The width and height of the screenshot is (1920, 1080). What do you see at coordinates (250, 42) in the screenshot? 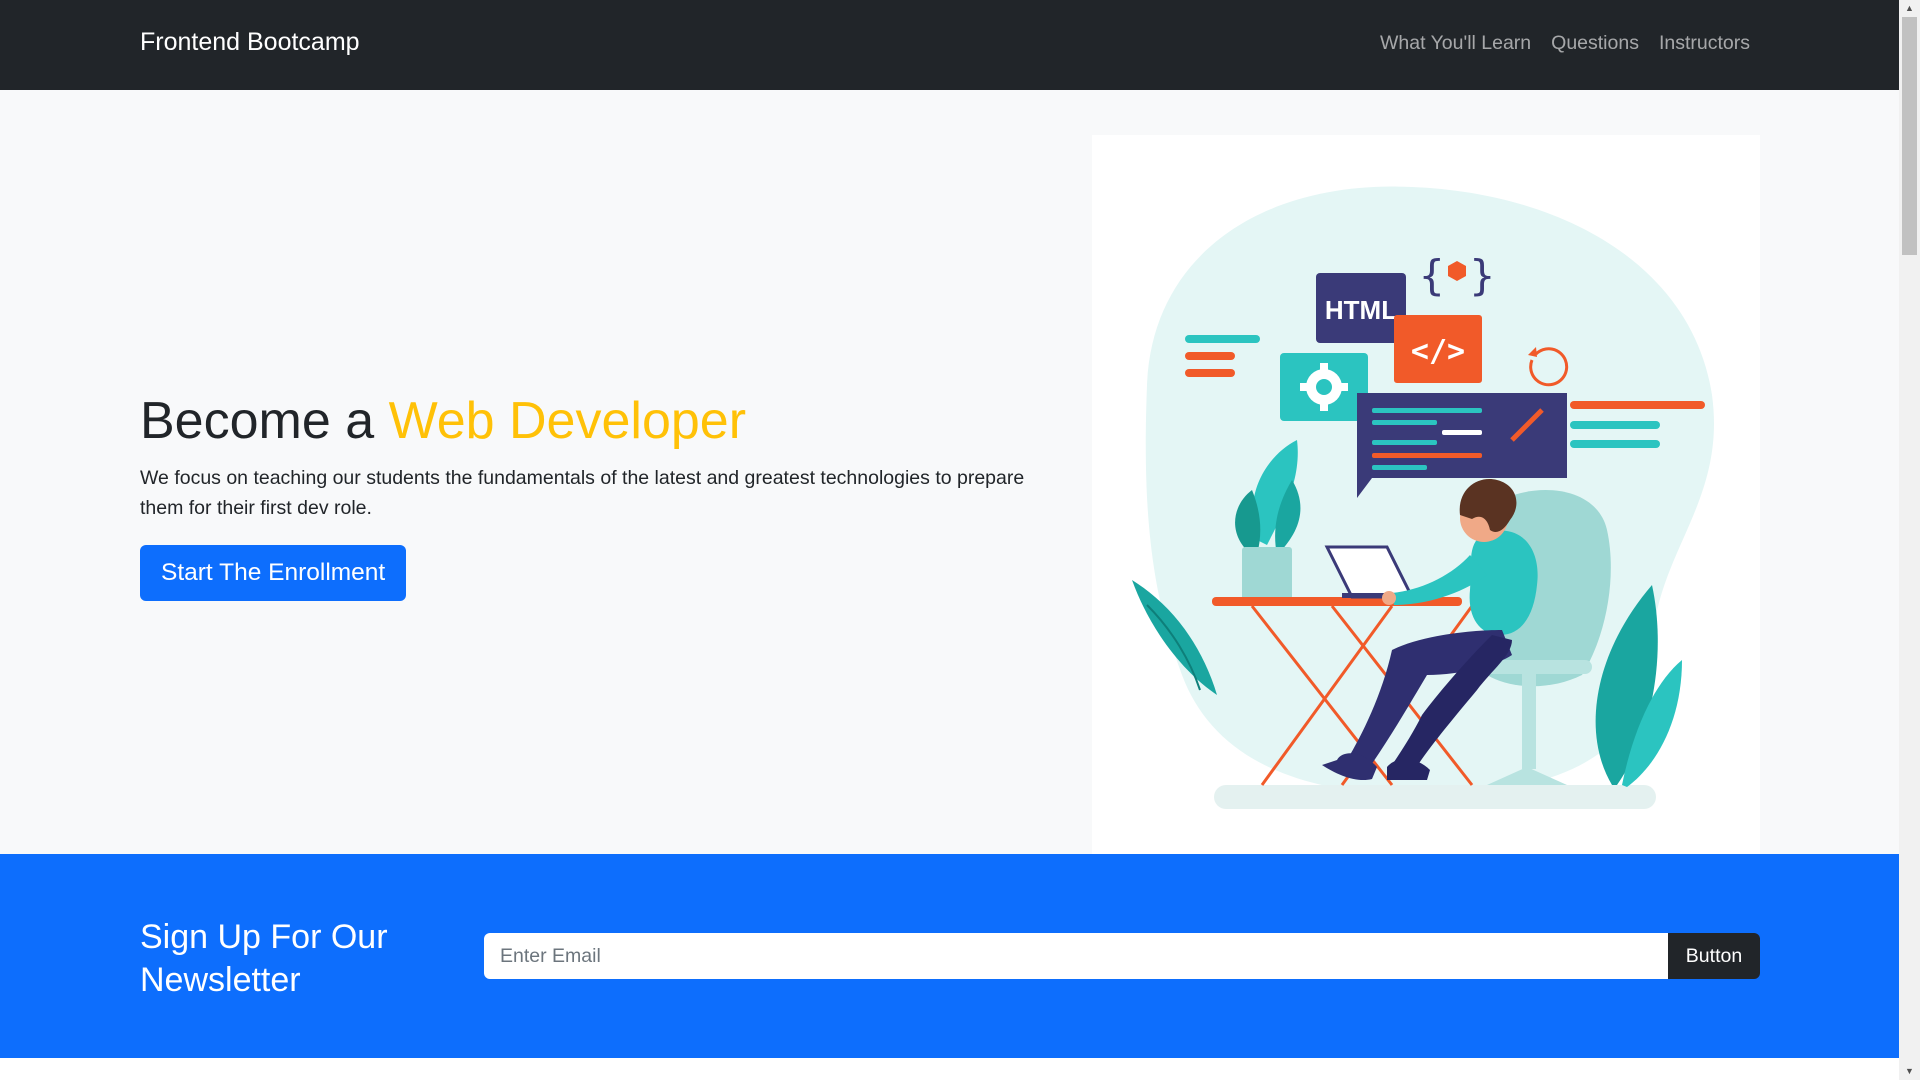
I see `brand-link: Frontend Bootcamp` at bounding box center [250, 42].